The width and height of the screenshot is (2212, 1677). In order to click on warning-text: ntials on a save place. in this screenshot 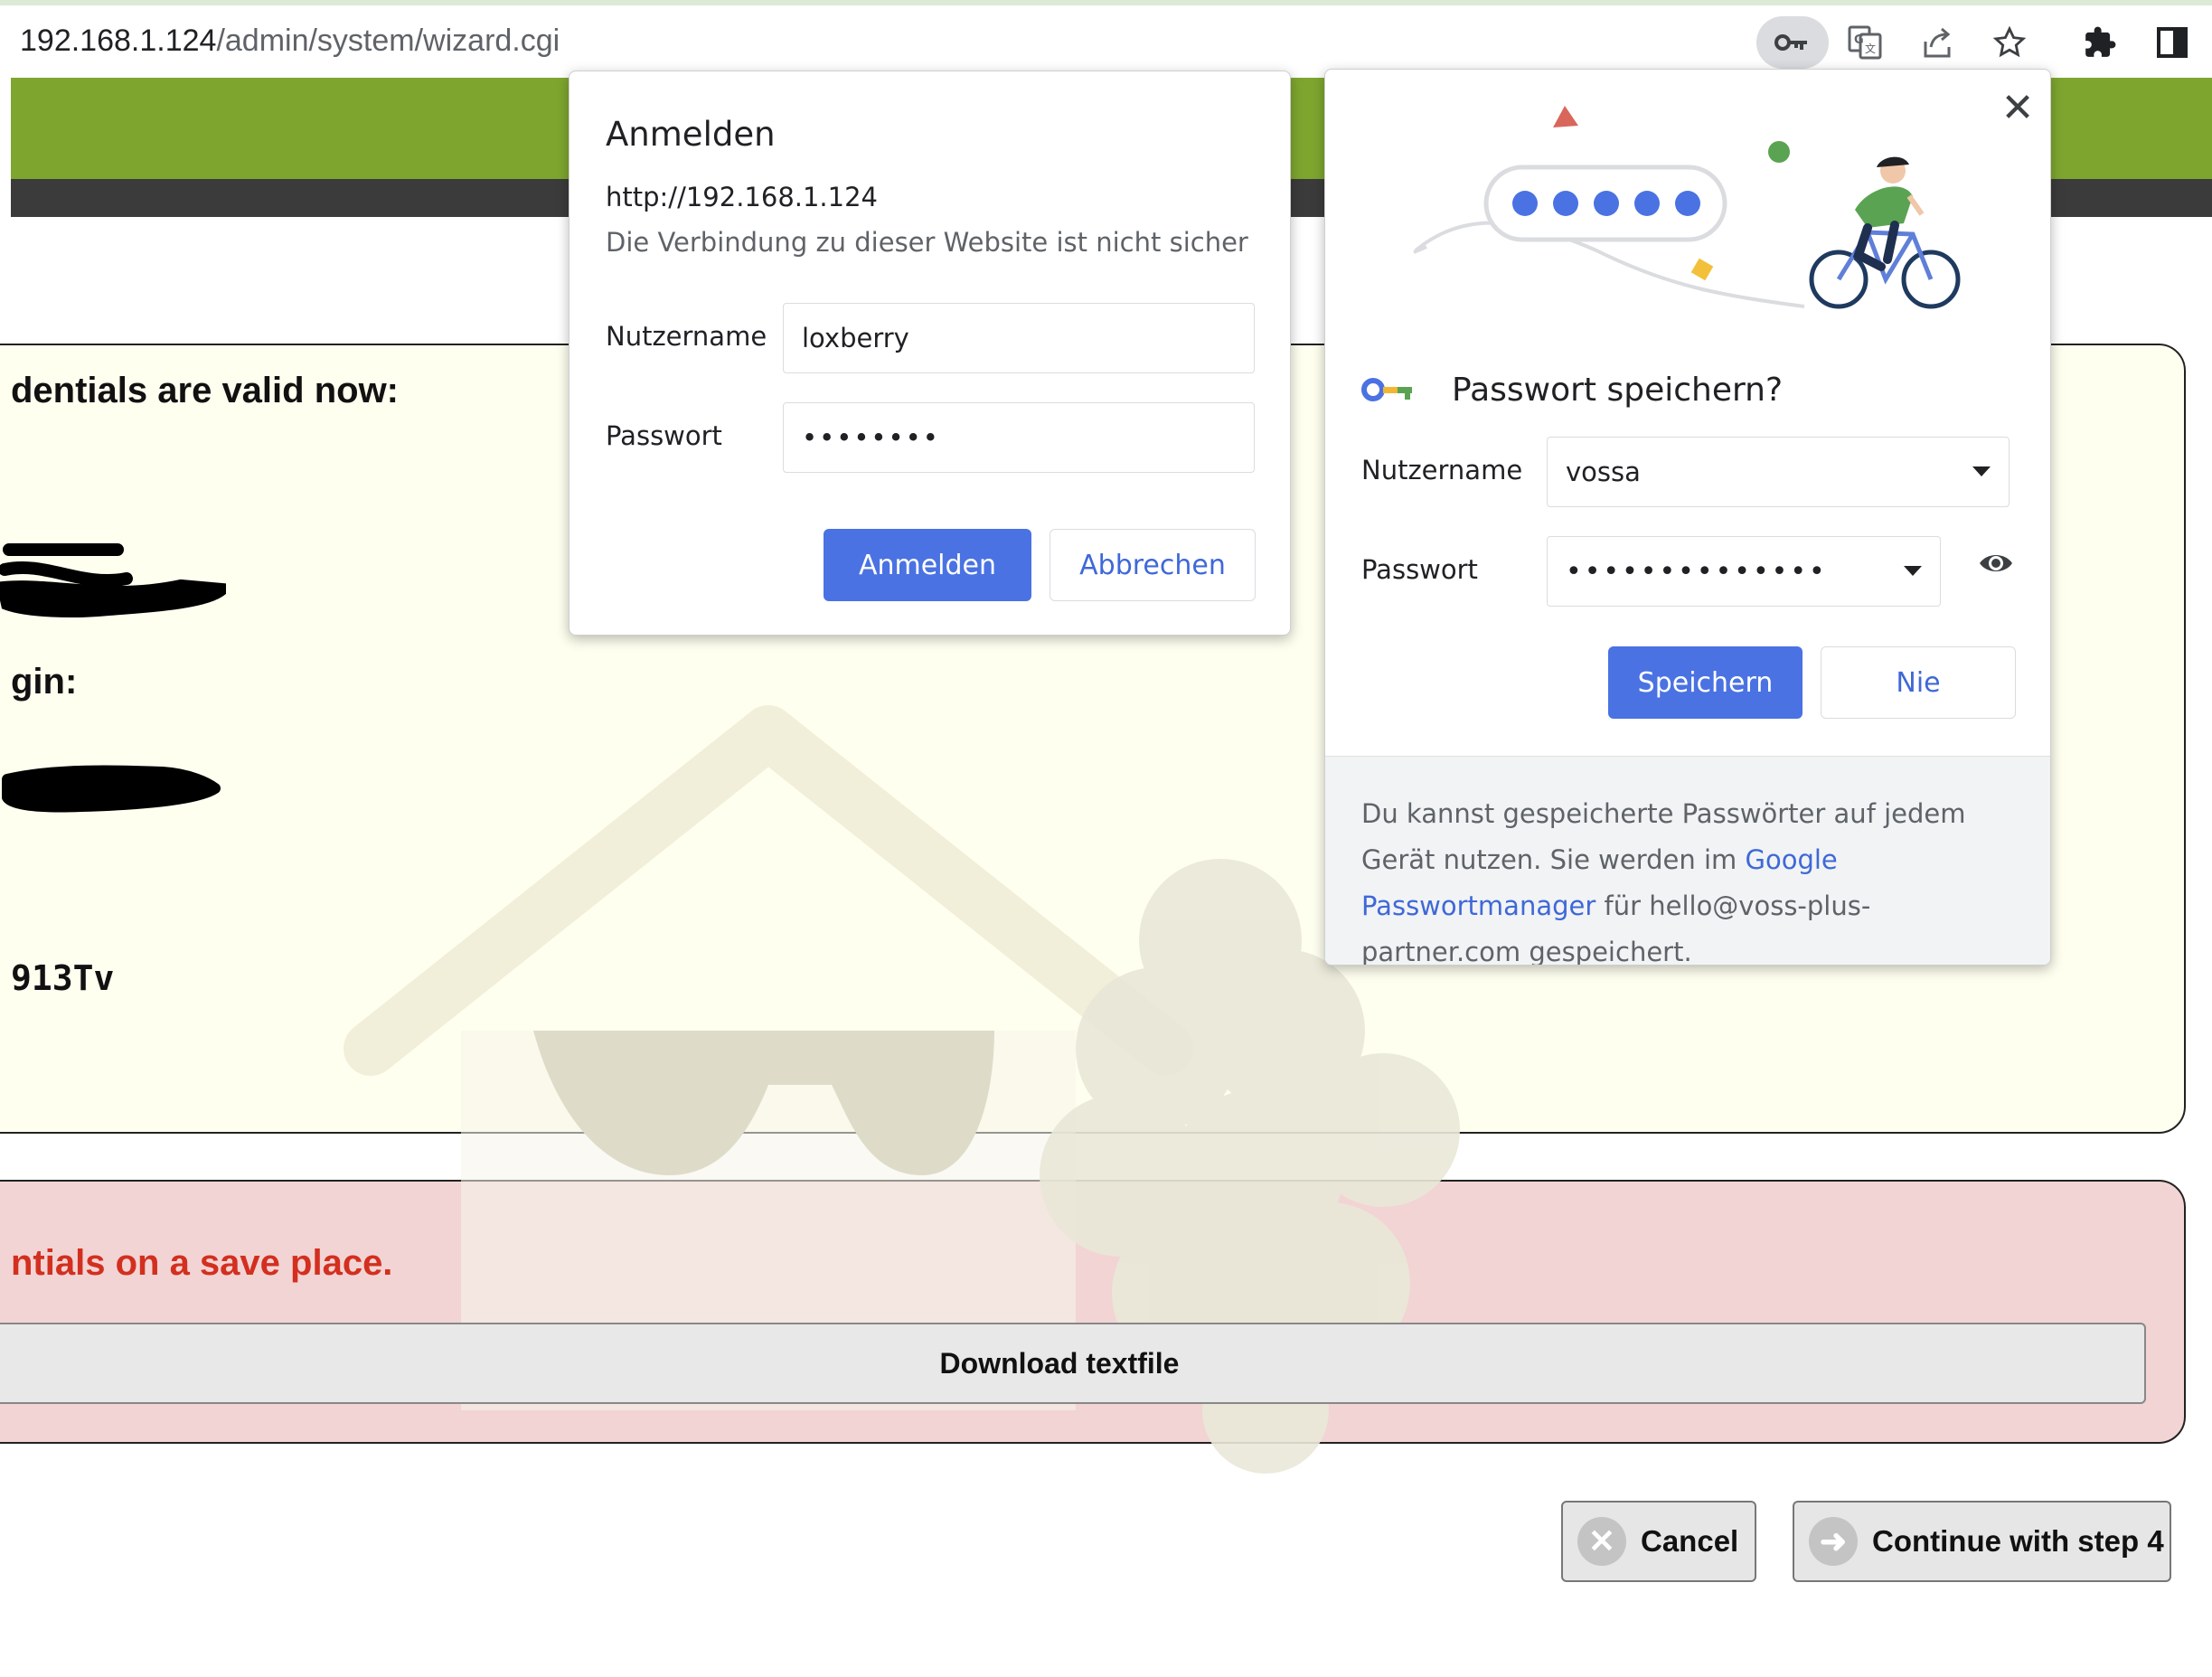, I will do `click(202, 1263)`.